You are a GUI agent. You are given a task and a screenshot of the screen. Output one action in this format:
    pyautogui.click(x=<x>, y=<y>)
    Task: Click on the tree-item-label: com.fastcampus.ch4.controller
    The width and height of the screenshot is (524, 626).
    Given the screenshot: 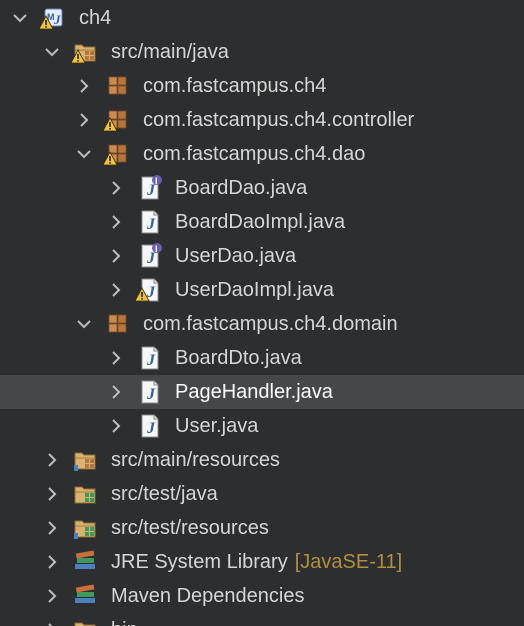 What is the action you would take?
    pyautogui.click(x=279, y=120)
    